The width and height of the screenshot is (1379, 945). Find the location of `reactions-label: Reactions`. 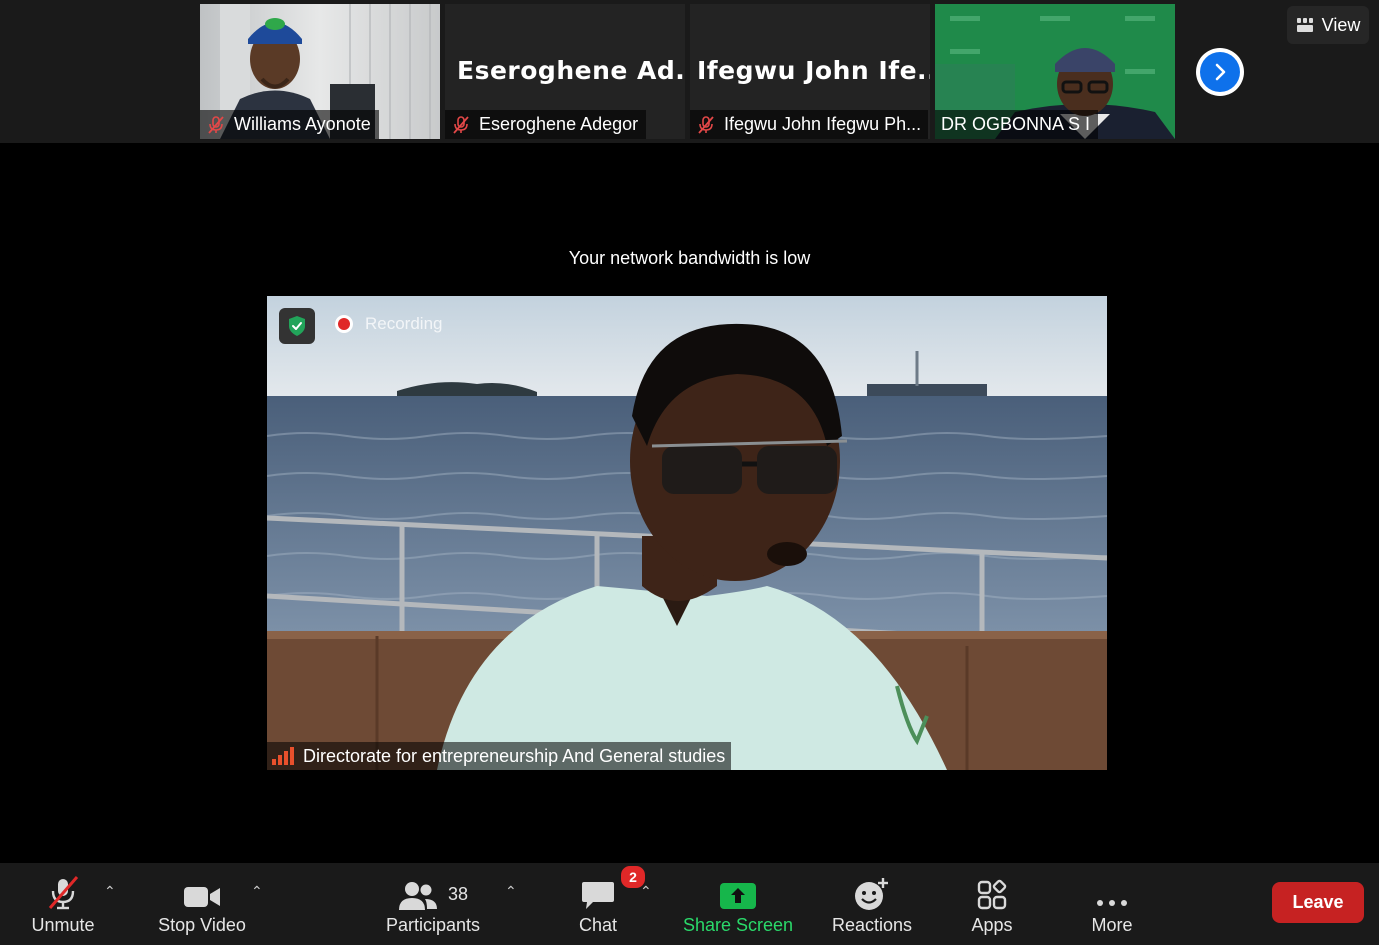

reactions-label: Reactions is located at coordinates (872, 925).